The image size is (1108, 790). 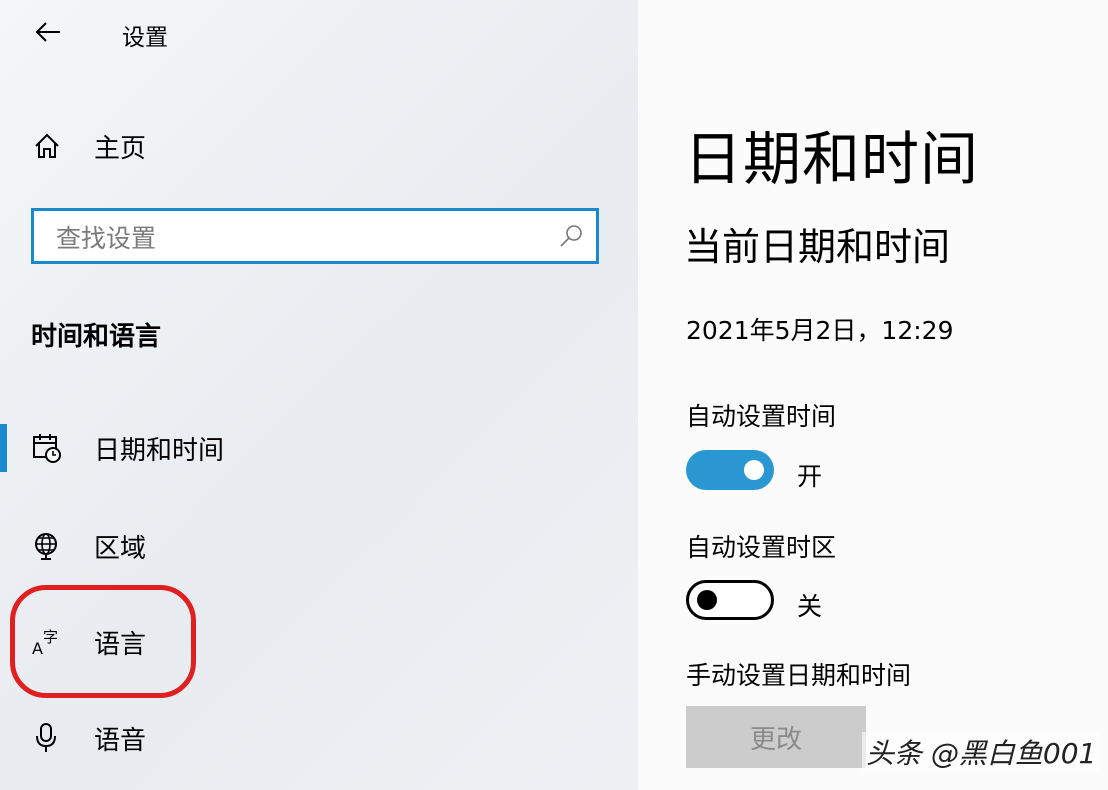 What do you see at coordinates (120, 740) in the screenshot?
I see `sidebar-item-label: 语音` at bounding box center [120, 740].